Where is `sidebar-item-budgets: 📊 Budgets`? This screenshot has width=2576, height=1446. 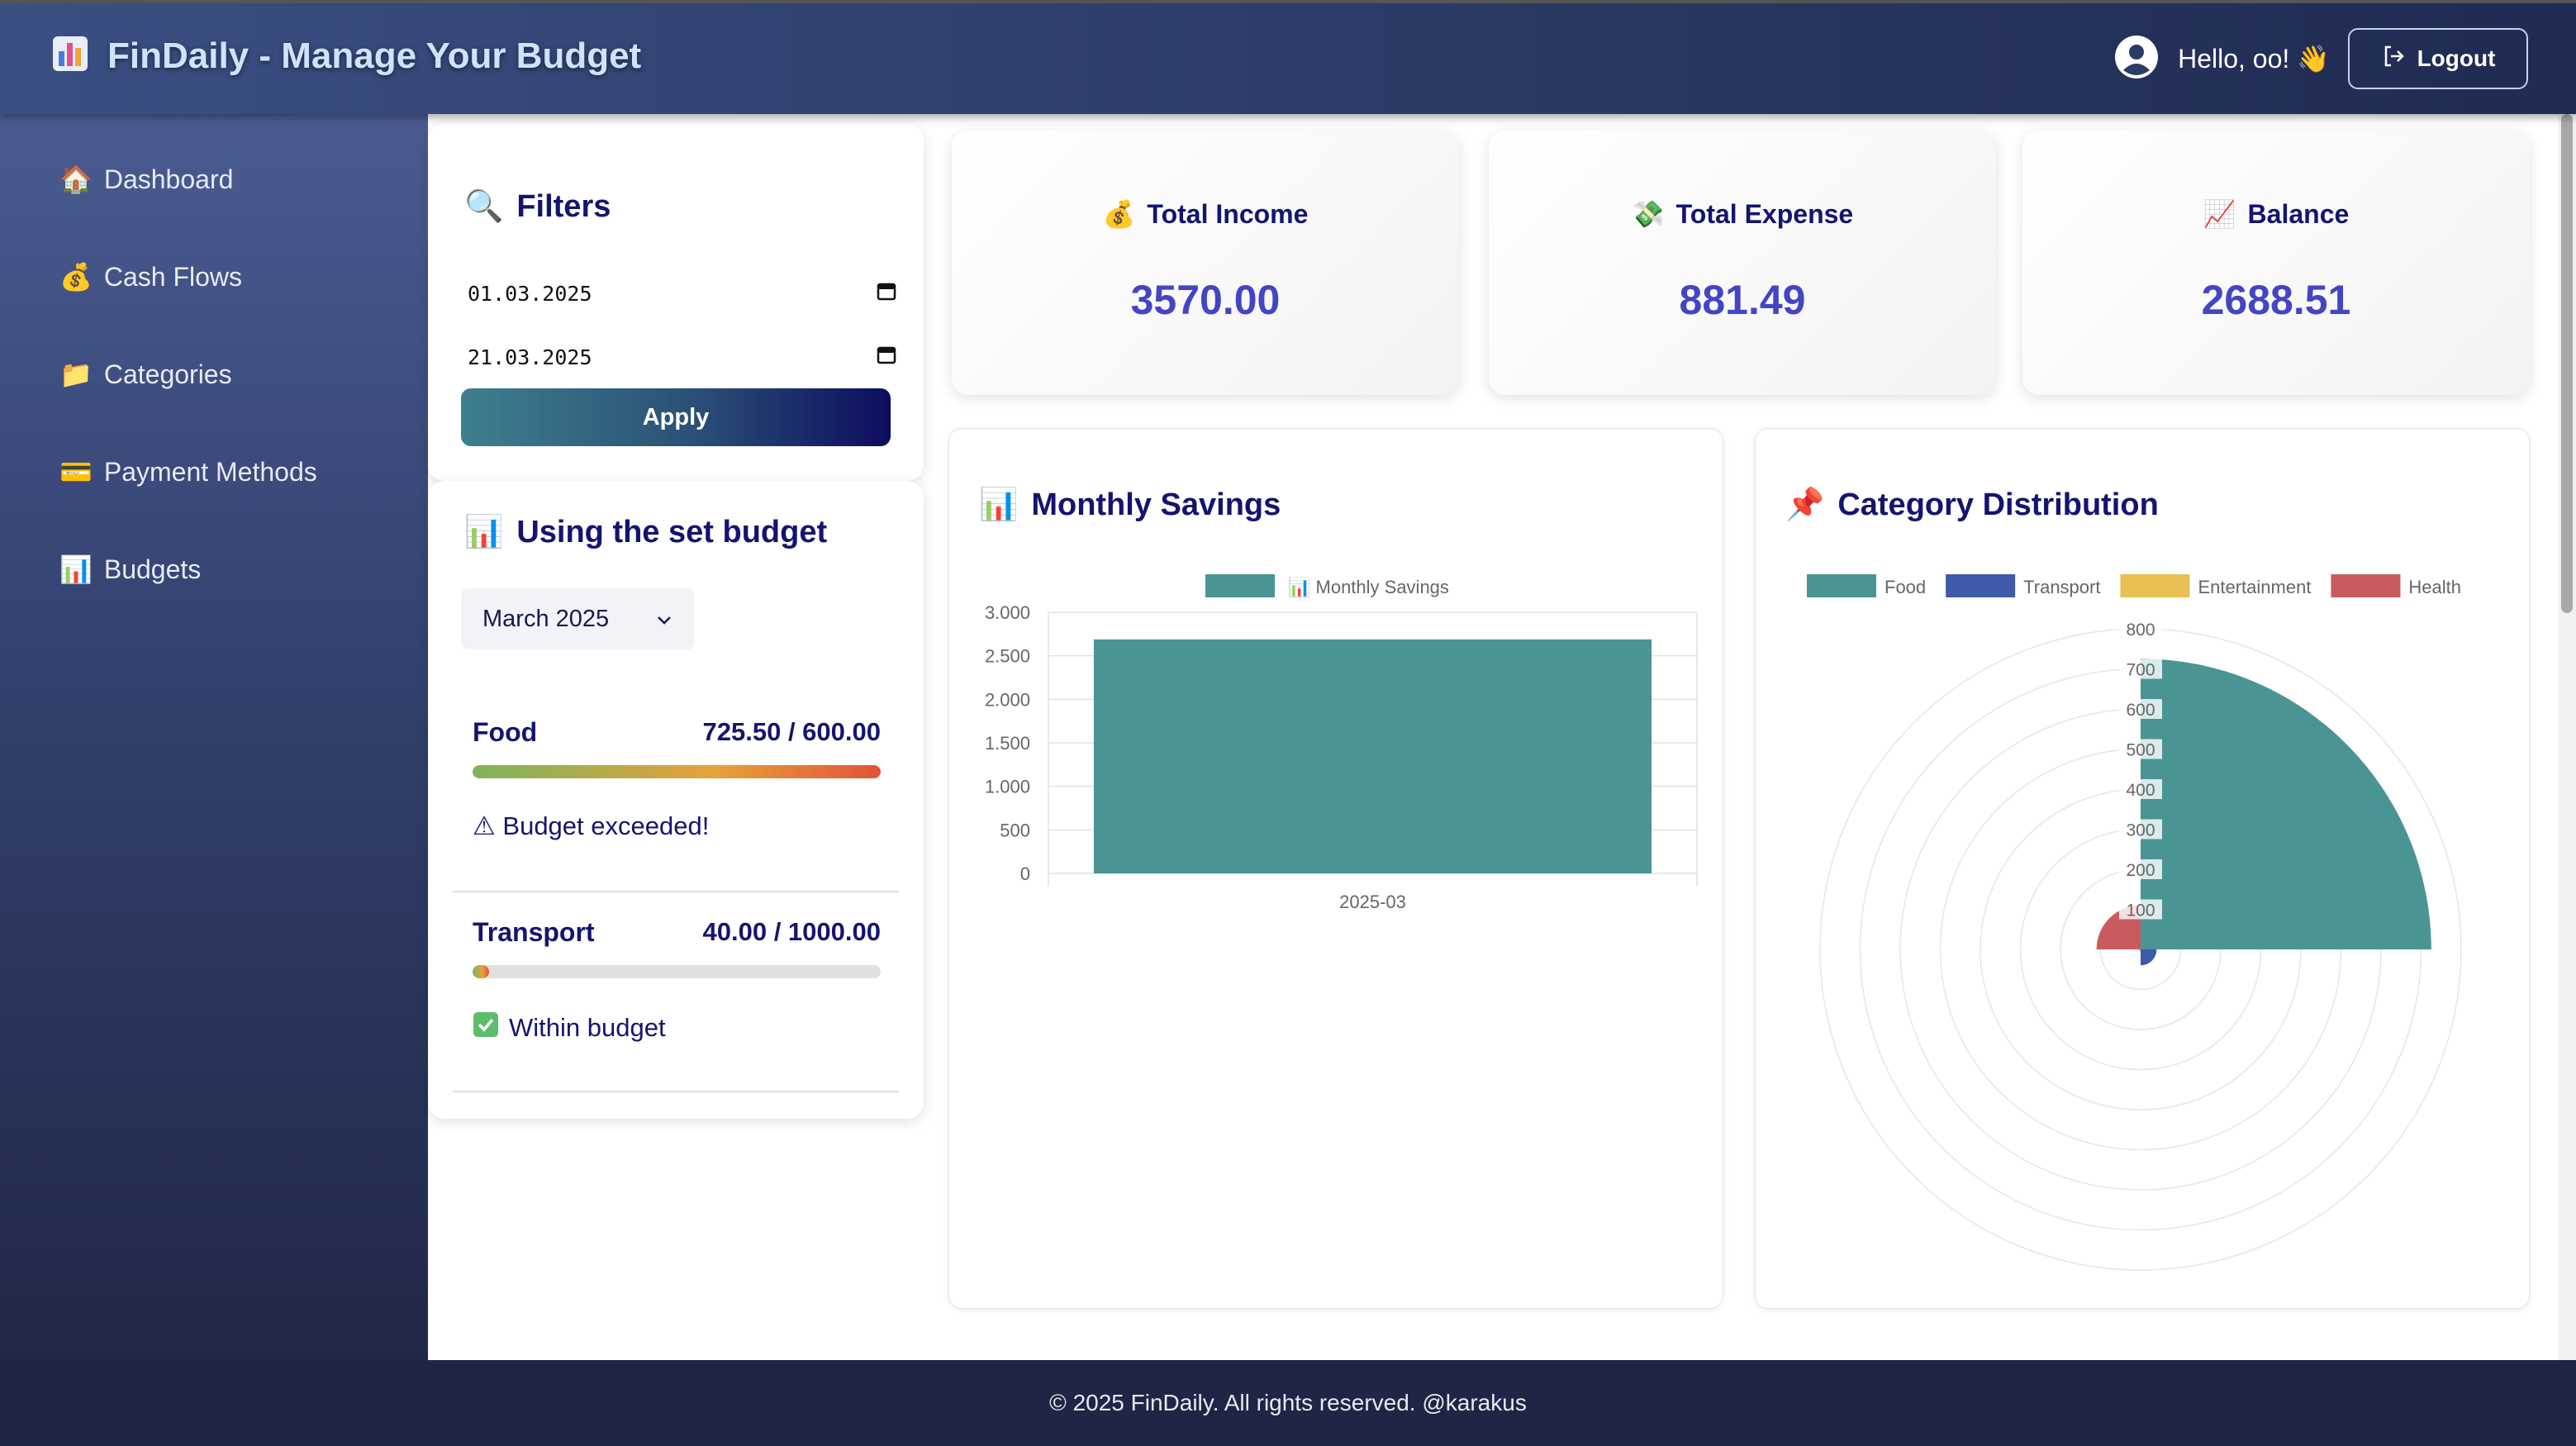
sidebar-item-budgets: 📊 Budgets is located at coordinates (130, 569).